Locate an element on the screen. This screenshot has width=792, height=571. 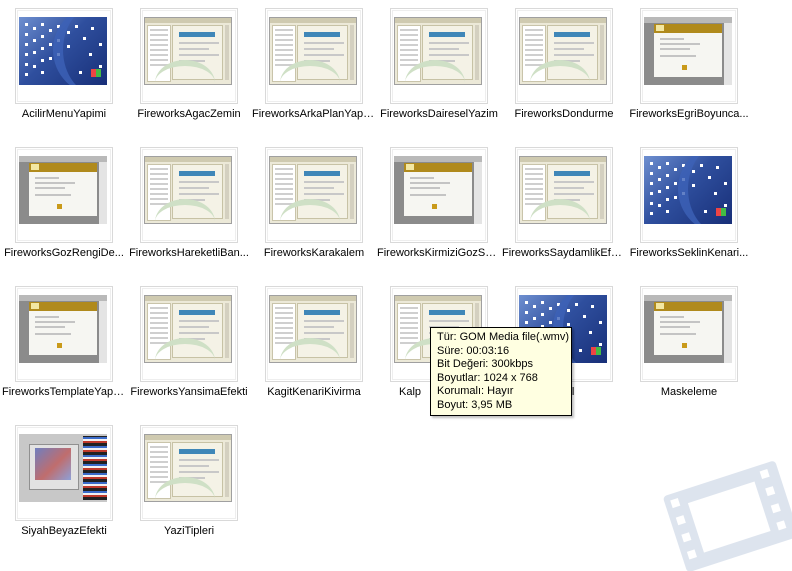
file-item: SiyahBeyazEfekti is located at coordinates (64, 484).